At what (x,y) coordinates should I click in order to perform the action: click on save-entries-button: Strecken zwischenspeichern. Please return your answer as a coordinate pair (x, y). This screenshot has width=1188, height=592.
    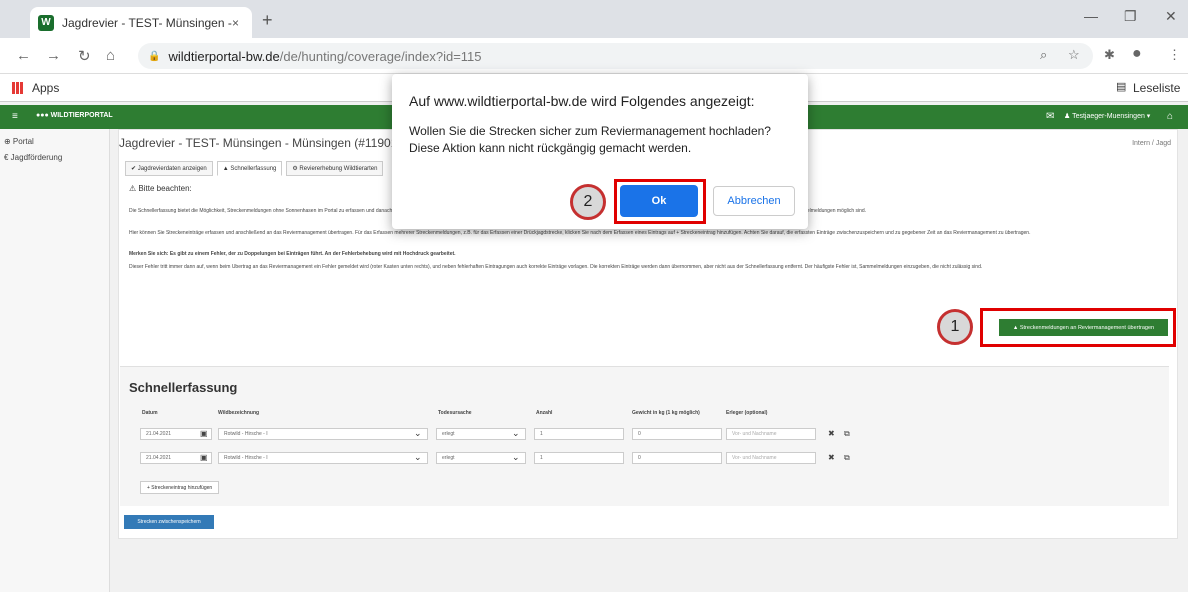
    Looking at the image, I should click on (169, 522).